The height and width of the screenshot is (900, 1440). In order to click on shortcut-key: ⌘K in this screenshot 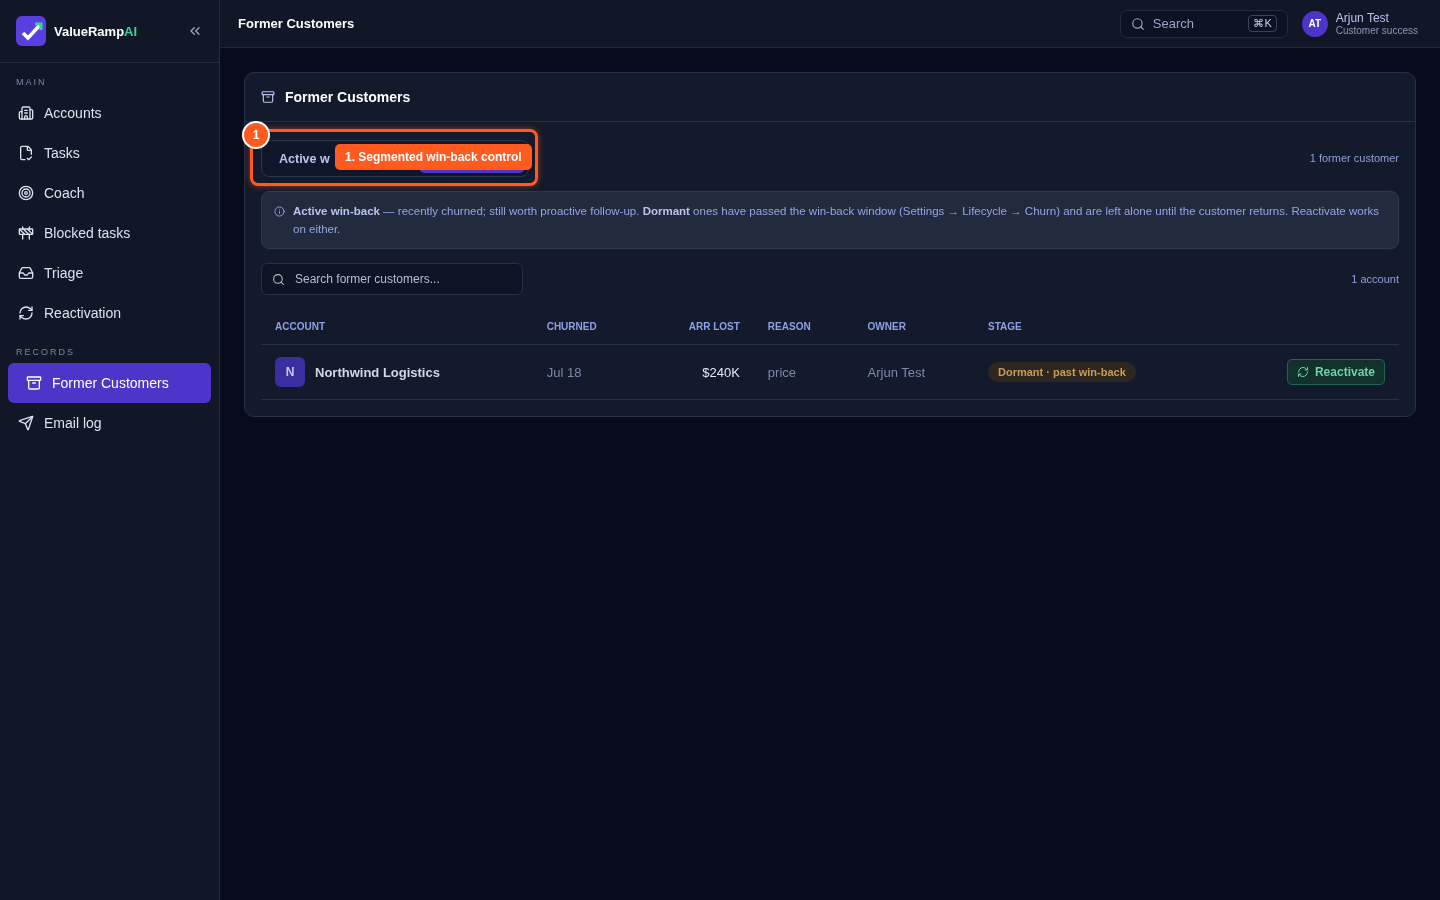, I will do `click(1262, 23)`.